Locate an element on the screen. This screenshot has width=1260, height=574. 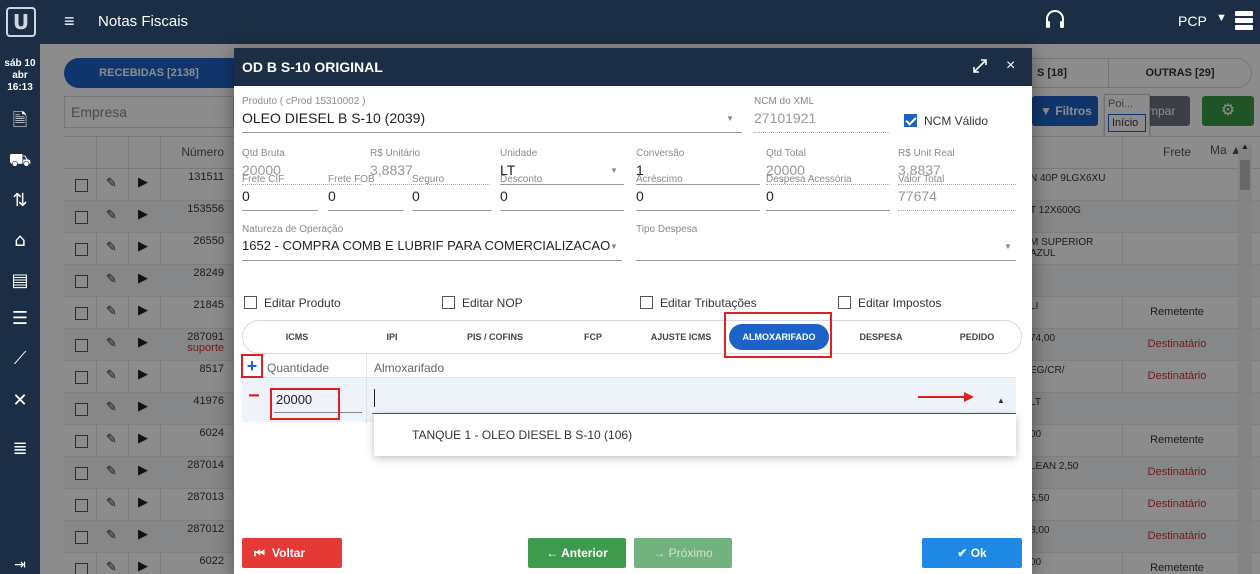
editar-nop-label: Editar NOP is located at coordinates (492, 303).